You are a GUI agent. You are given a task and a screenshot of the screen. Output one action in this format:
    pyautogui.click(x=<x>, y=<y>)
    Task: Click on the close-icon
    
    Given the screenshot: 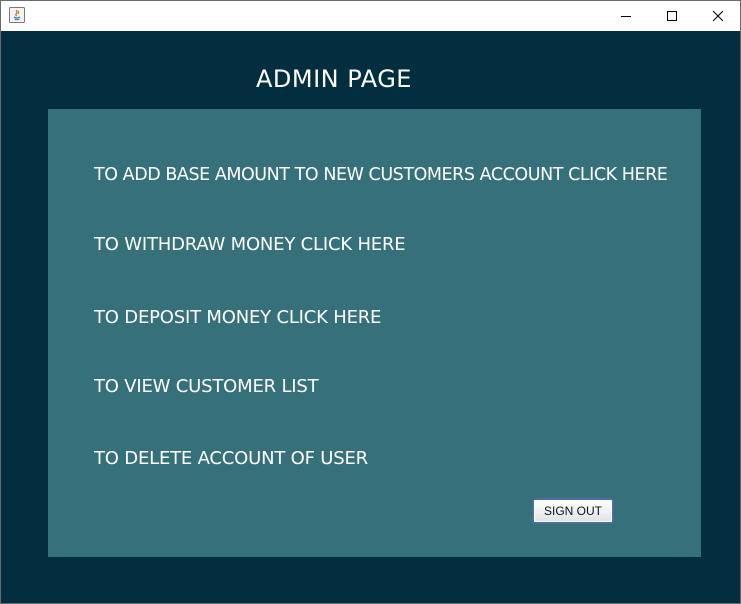 What is the action you would take?
    pyautogui.click(x=718, y=16)
    